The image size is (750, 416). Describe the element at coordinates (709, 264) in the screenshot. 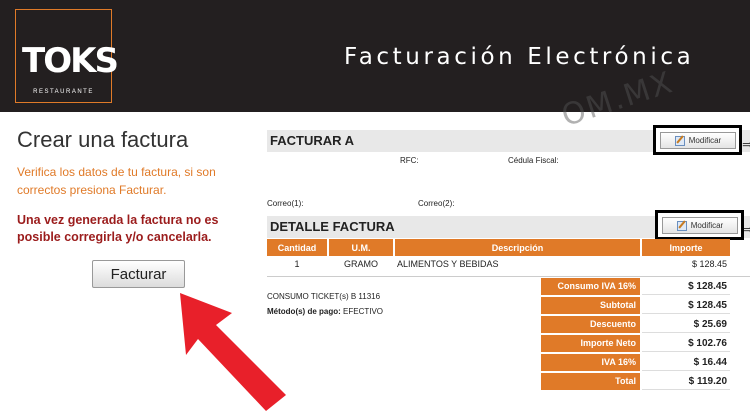

I see `cell-importe: $ 128.45` at that location.